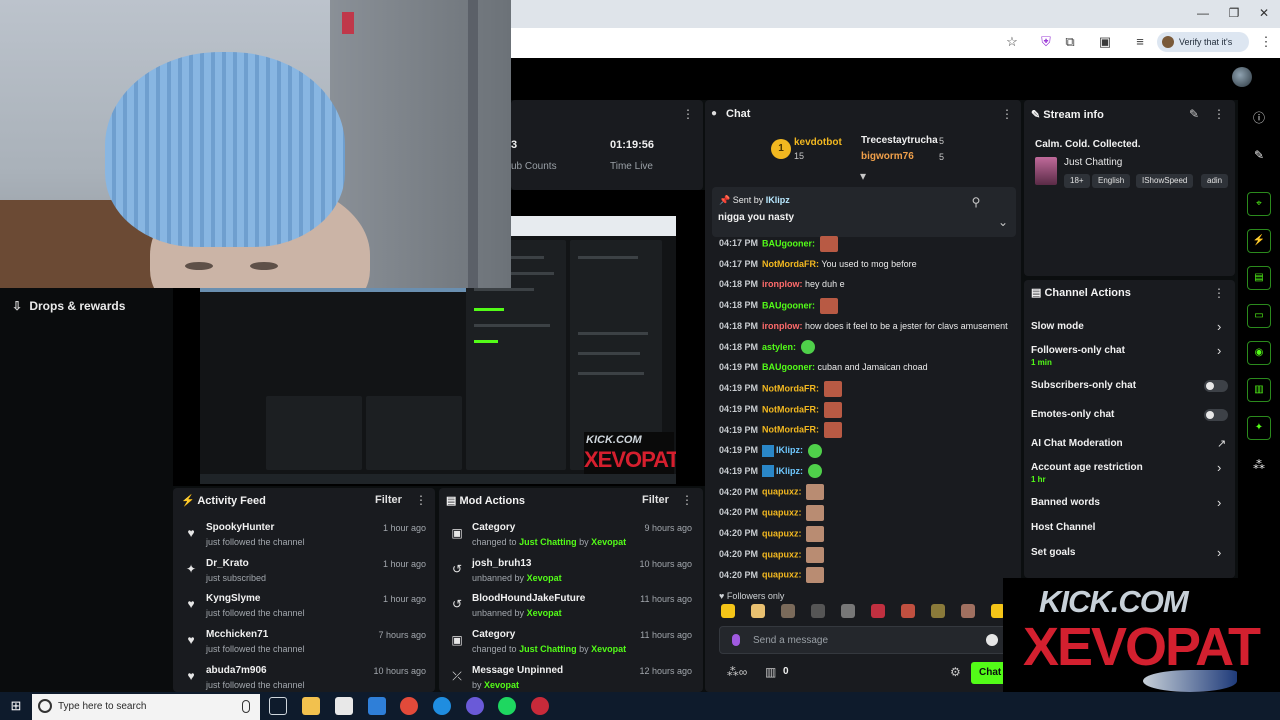 The height and width of the screenshot is (720, 1280). What do you see at coordinates (818, 142) in the screenshot?
I see `leaderboard-user: kevdotbot` at bounding box center [818, 142].